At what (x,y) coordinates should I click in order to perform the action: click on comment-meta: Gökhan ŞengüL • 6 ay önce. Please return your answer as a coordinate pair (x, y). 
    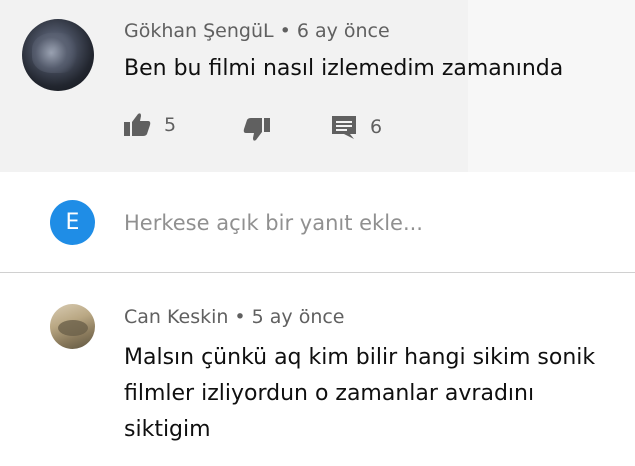
    Looking at the image, I should click on (257, 31).